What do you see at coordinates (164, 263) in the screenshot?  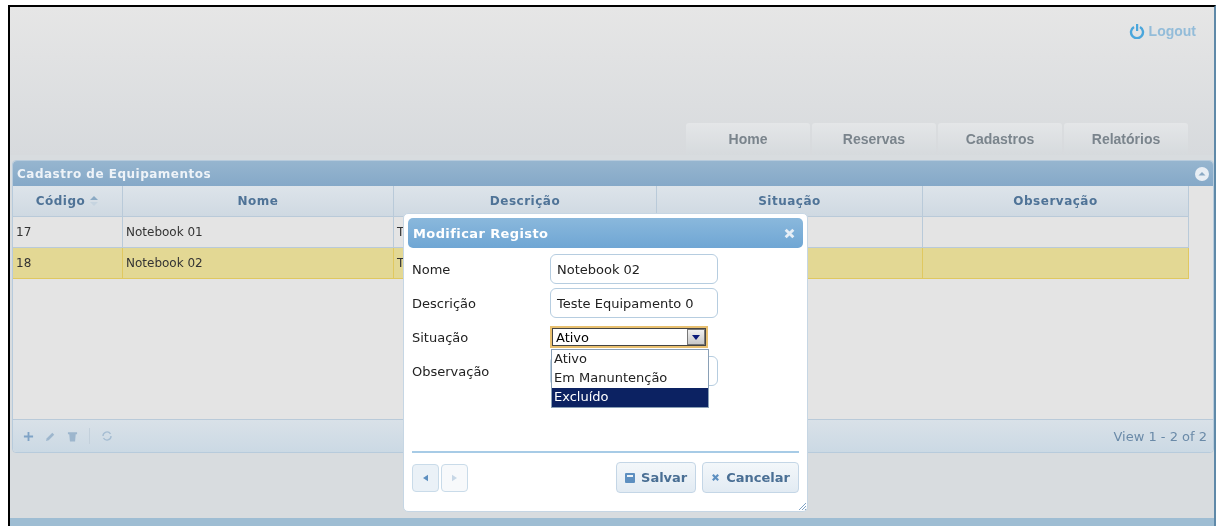 I see `table-cell: Notebook 02` at bounding box center [164, 263].